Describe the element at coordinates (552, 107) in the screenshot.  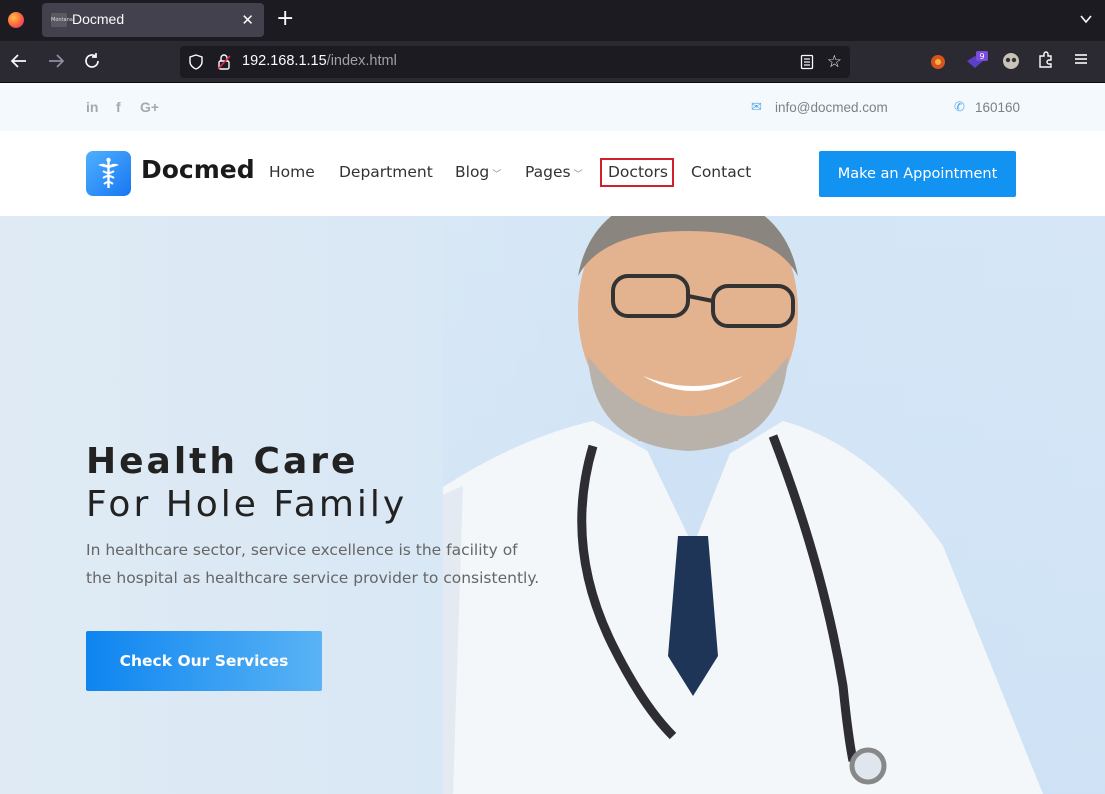
I see `top-contact-bar: in f G+ ✉ info@docmed.com ✆ 160160` at that location.